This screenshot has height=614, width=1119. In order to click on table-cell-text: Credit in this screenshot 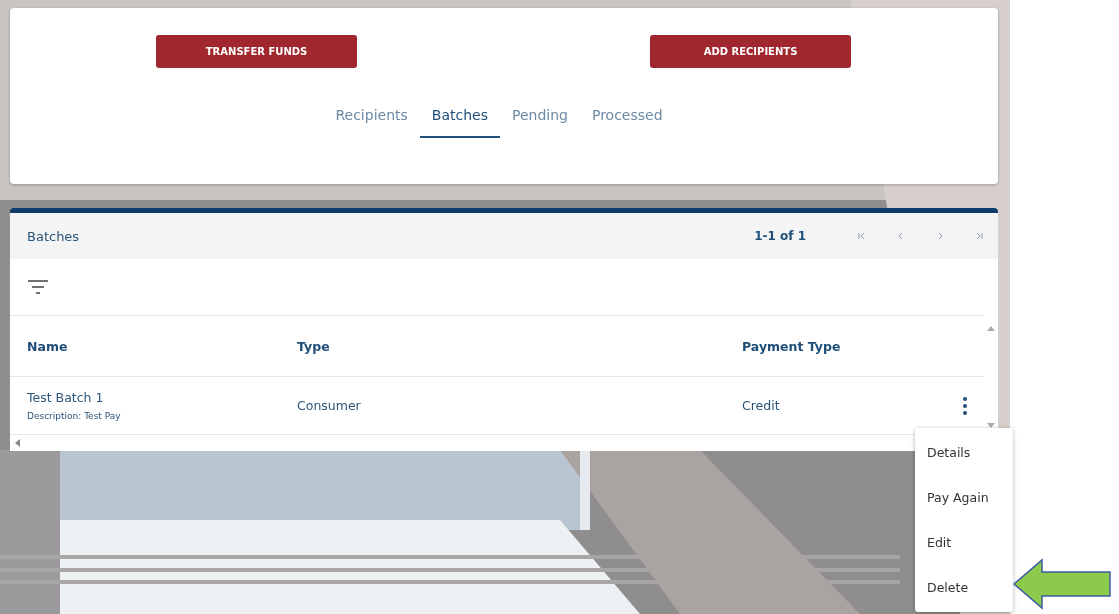, I will do `click(761, 405)`.